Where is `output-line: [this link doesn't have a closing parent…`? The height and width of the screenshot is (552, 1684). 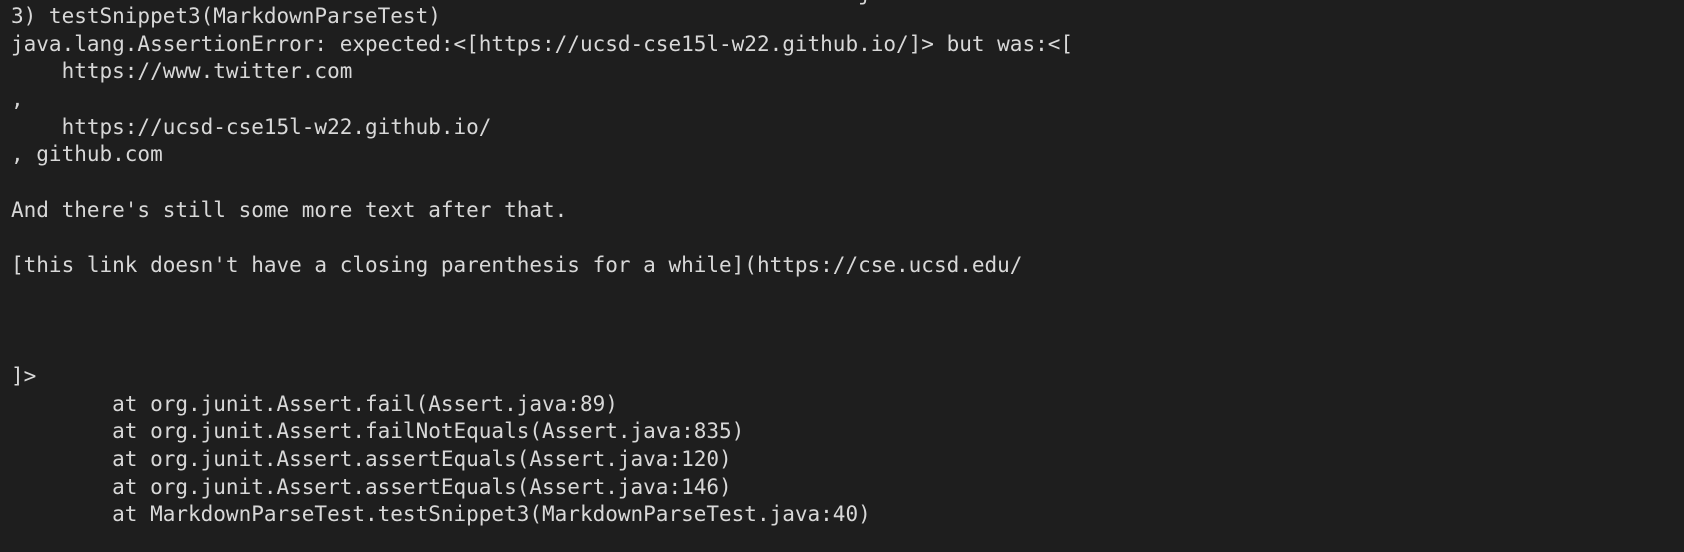
output-line: [this link doesn't have a closing parent… is located at coordinates (517, 265).